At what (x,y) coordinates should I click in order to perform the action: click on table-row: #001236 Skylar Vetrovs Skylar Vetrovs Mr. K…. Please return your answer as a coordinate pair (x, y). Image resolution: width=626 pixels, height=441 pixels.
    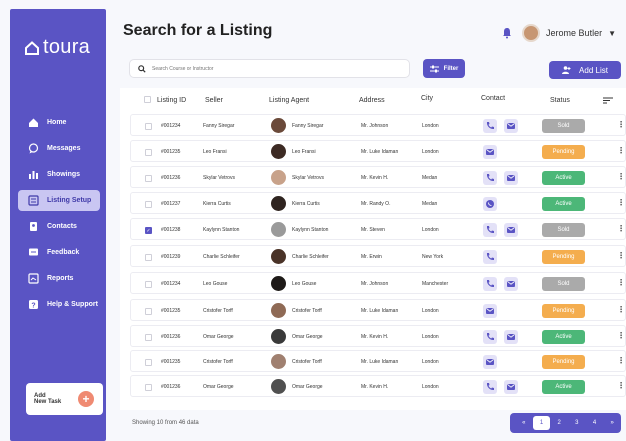
    Looking at the image, I should click on (378, 177).